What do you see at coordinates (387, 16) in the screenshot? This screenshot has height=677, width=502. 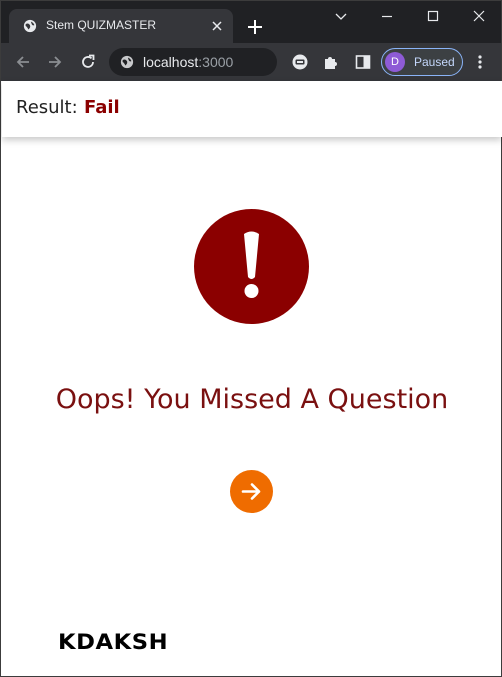 I see `minimize-icon` at bounding box center [387, 16].